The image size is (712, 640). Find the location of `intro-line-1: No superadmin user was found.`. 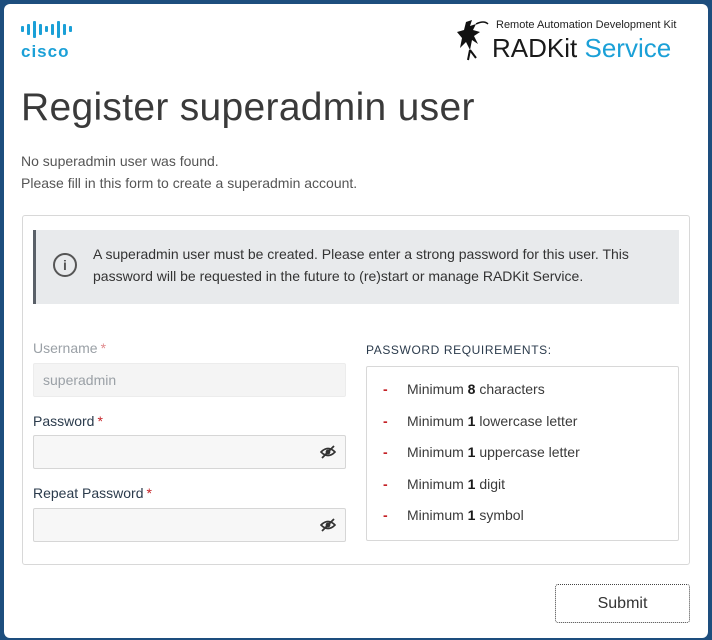

intro-line-1: No superadmin user was found. is located at coordinates (120, 161).